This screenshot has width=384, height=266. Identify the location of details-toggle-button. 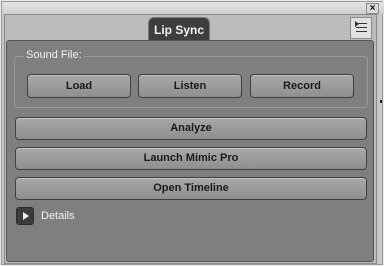
(25, 216).